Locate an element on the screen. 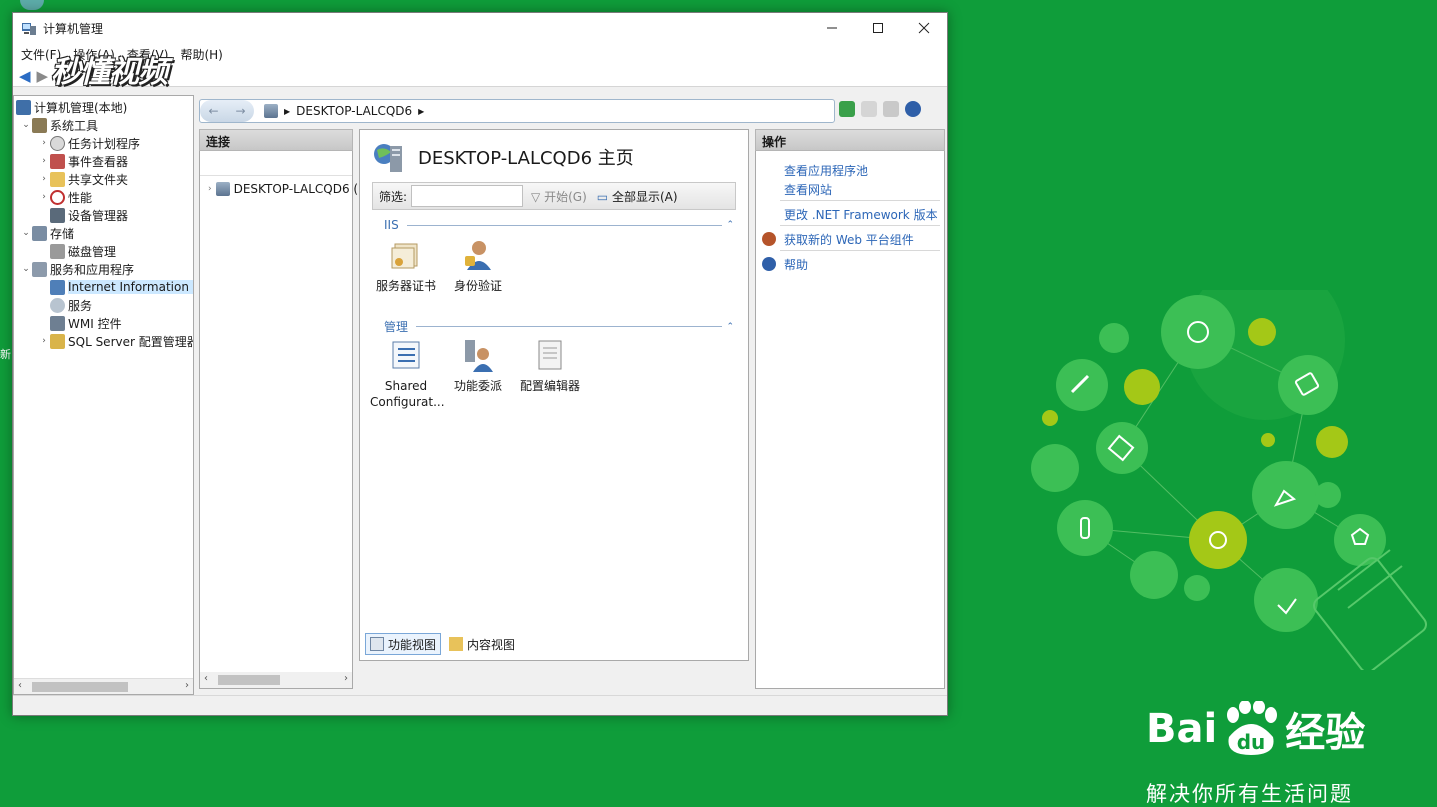 This screenshot has height=807, width=1437. close-button is located at coordinates (924, 28).